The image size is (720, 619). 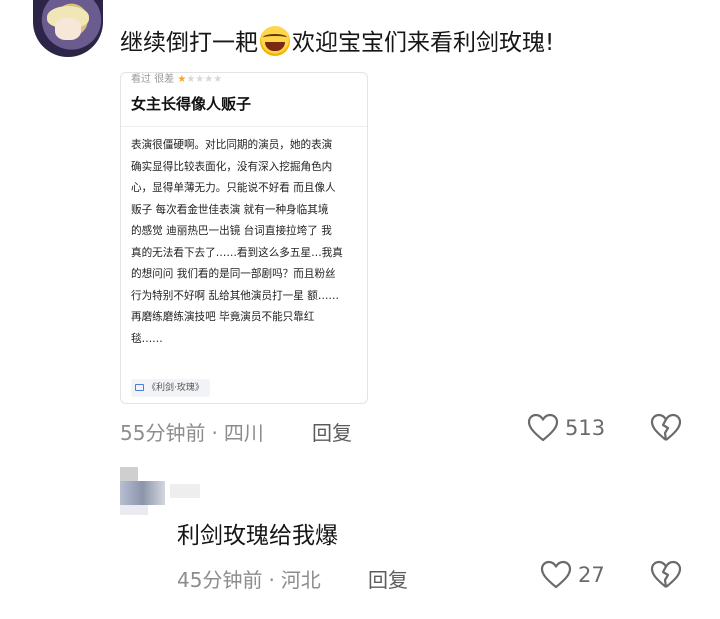 What do you see at coordinates (591, 575) in the screenshot?
I see `sub-like-count: 27` at bounding box center [591, 575].